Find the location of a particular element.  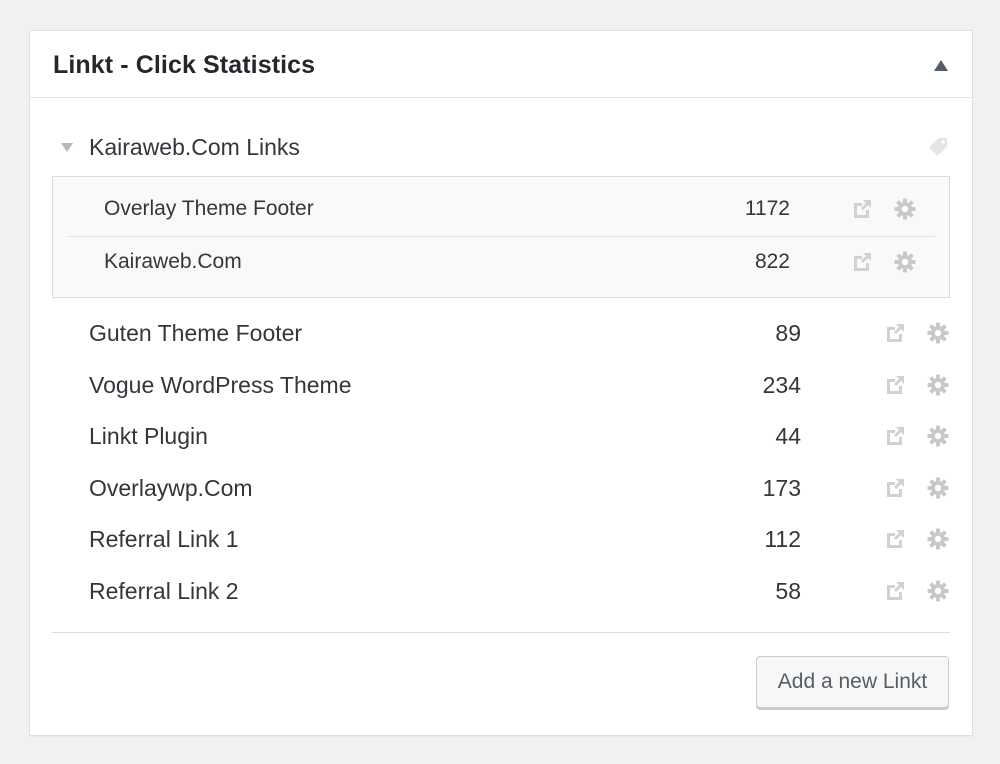

widget-title: Linkt - Click Statistics is located at coordinates (184, 65).